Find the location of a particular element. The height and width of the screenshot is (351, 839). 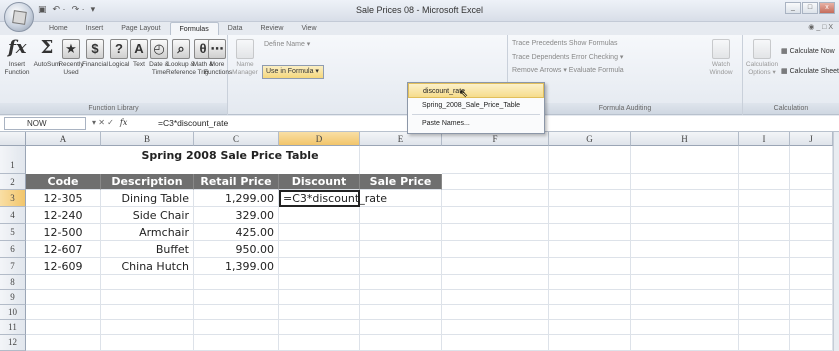

row-header-3: 3 is located at coordinates (13, 198).